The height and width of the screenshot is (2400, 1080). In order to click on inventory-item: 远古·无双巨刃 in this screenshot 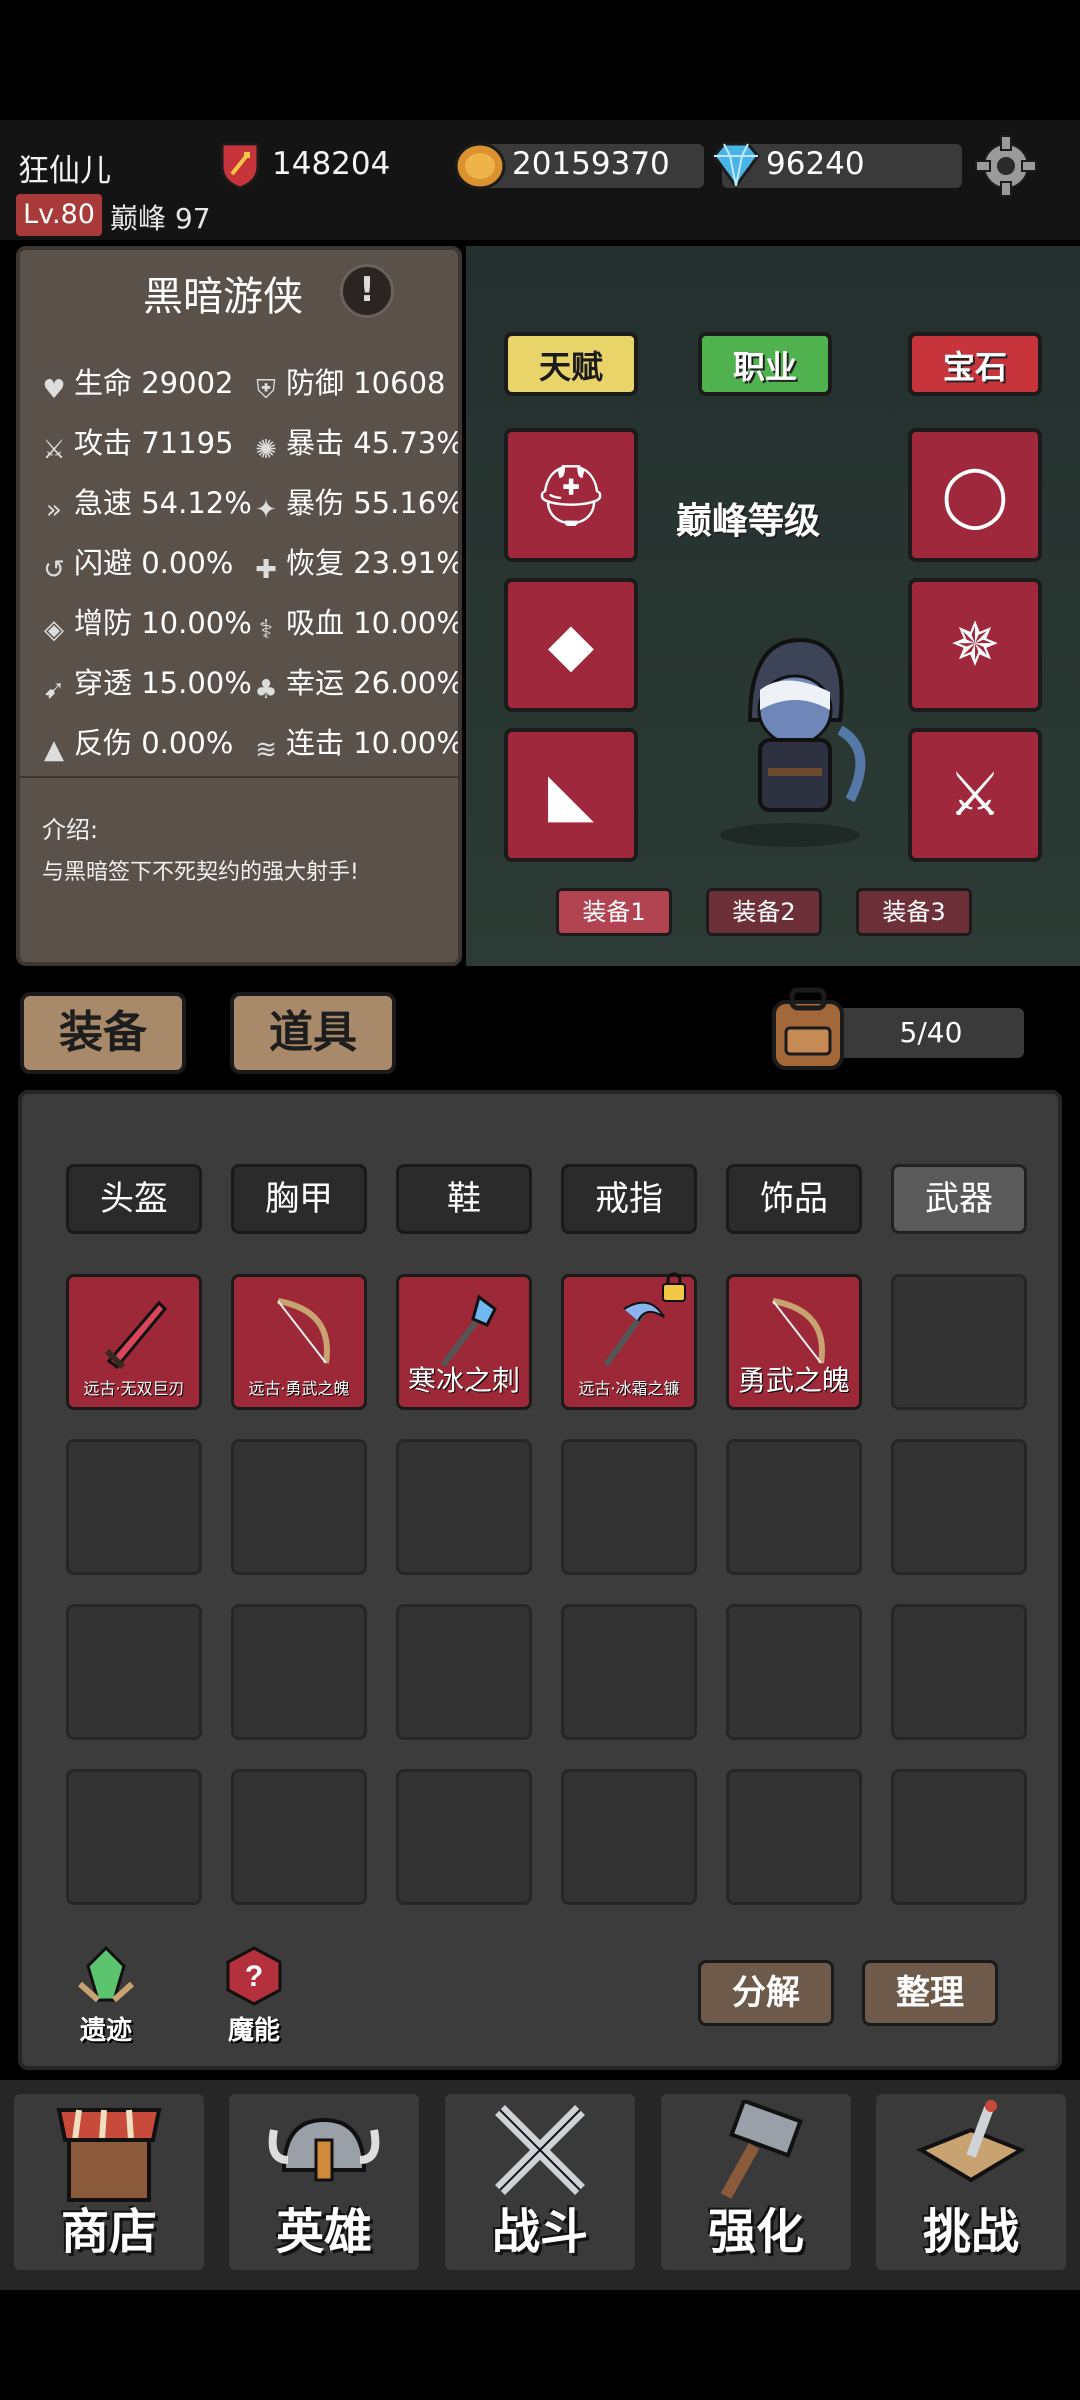, I will do `click(134, 1342)`.